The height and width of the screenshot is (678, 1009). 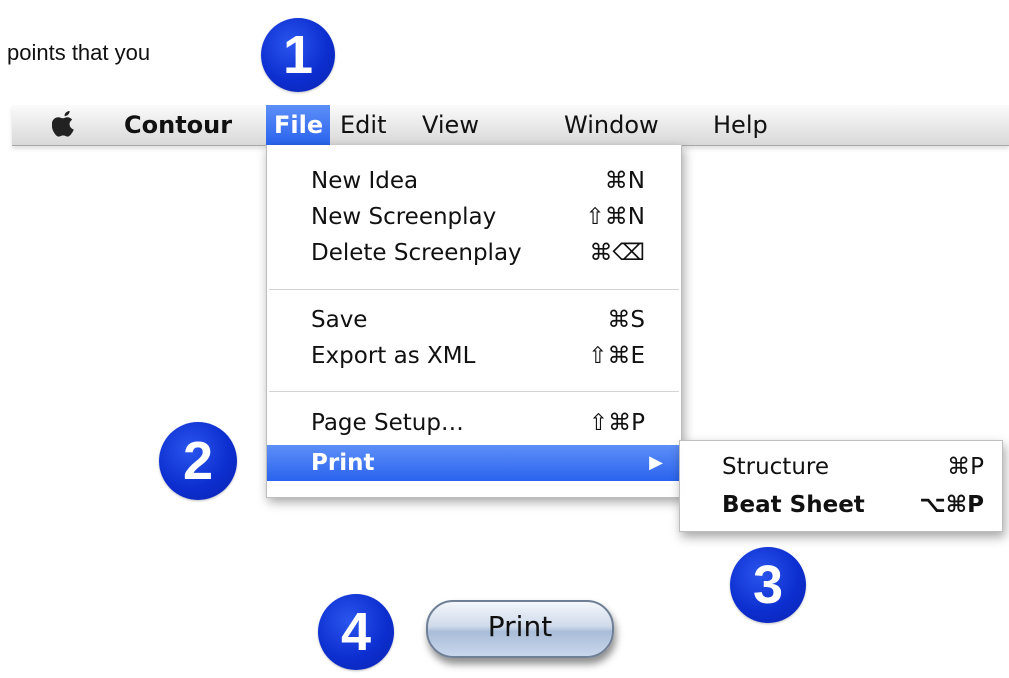 I want to click on submenu-item-label: Beat Sheet, so click(x=793, y=505).